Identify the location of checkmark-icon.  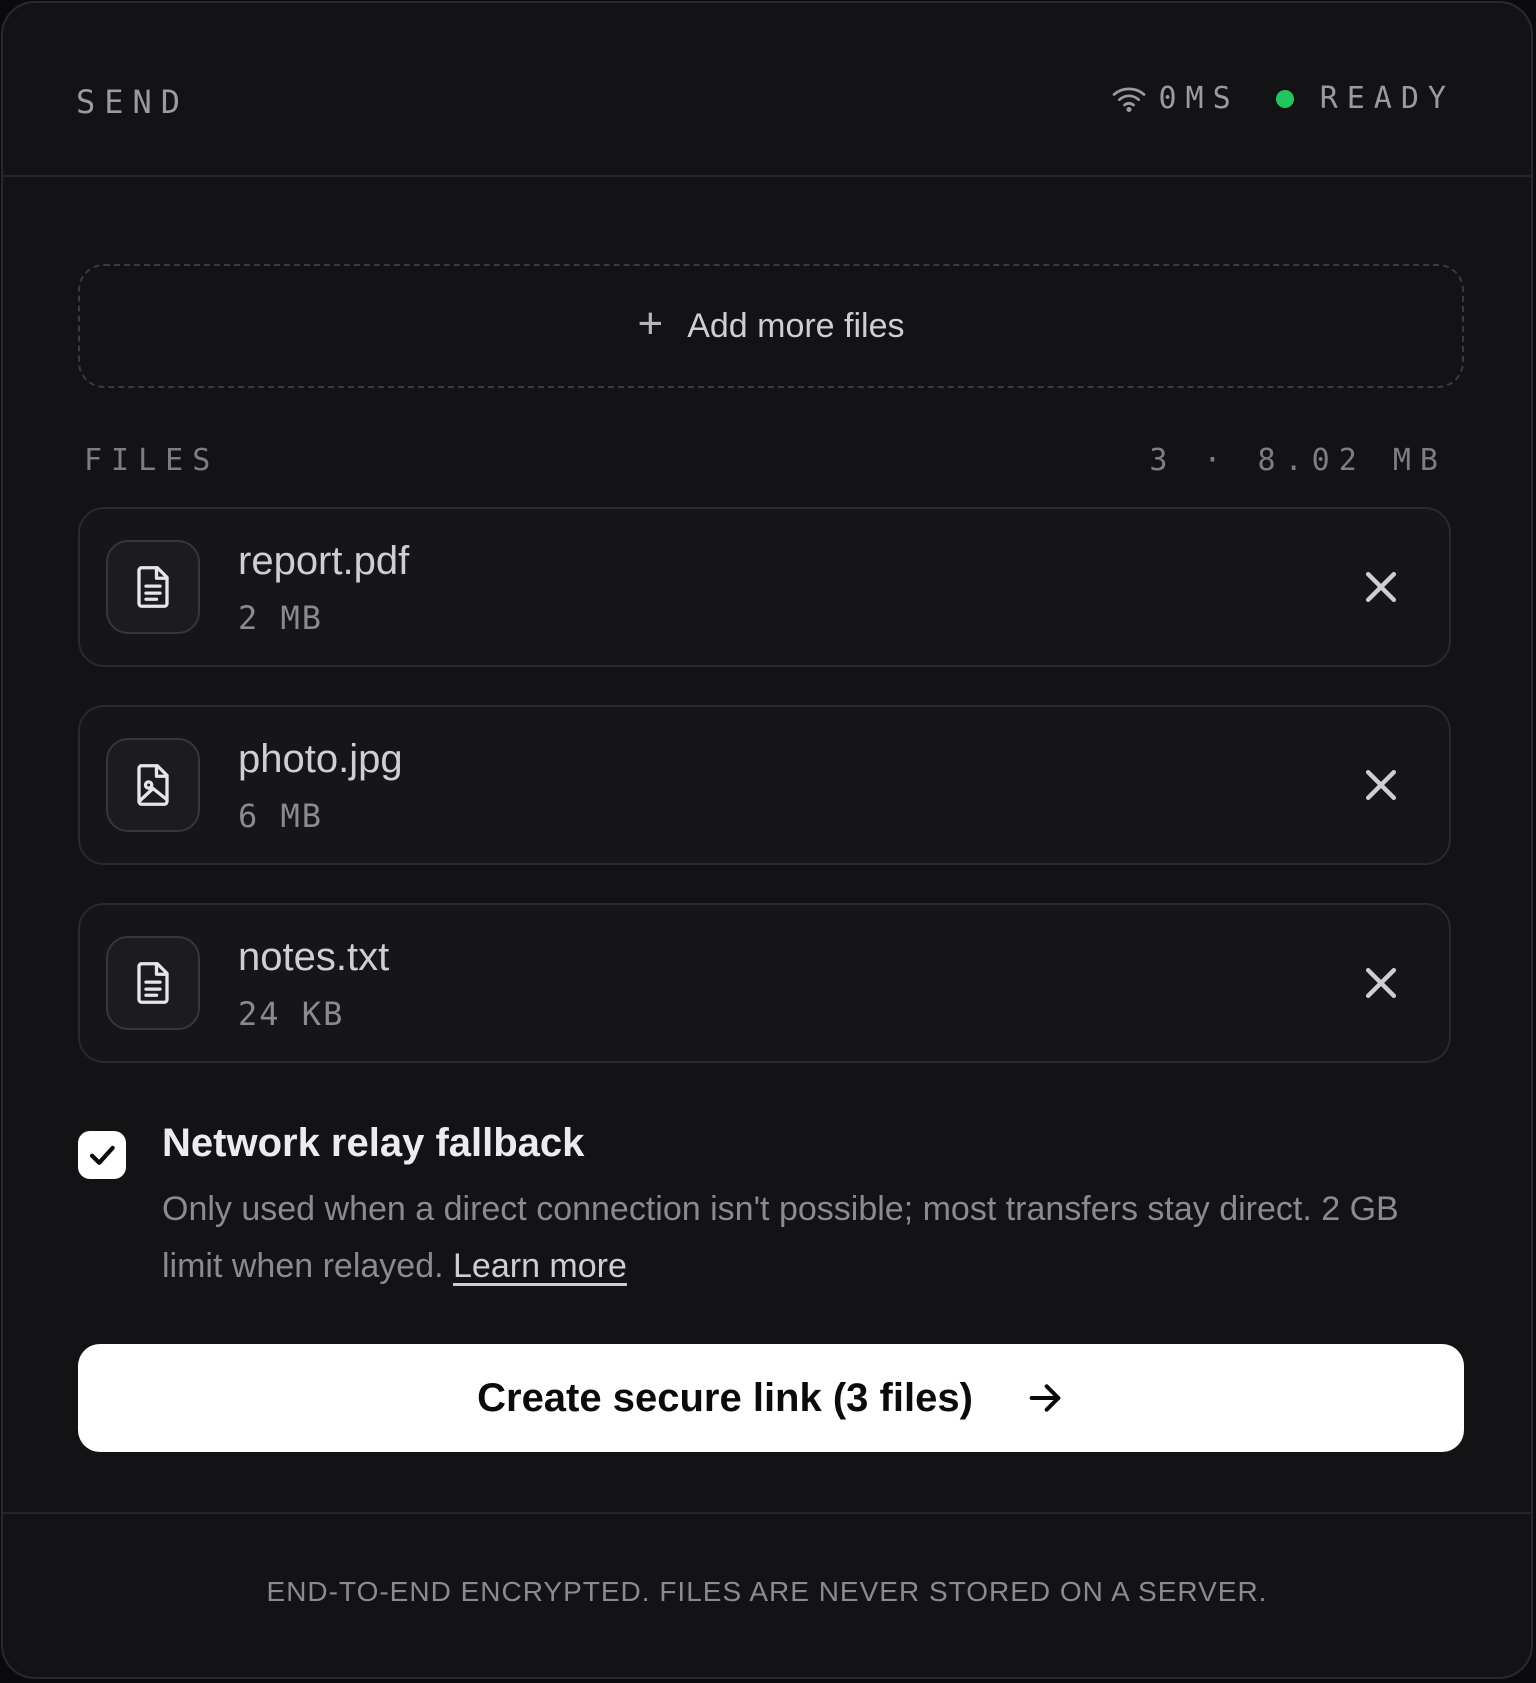
(102, 1155).